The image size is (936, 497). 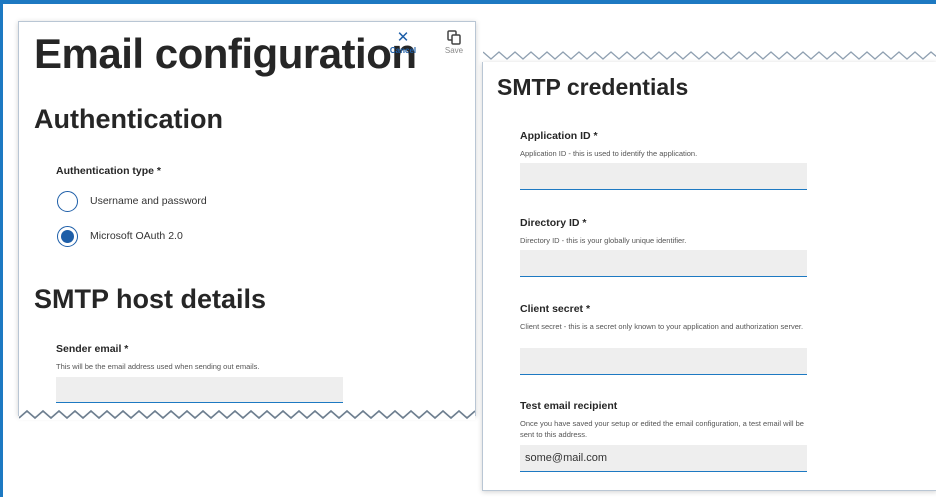 I want to click on authentication-heading: Authentication, so click(x=128, y=119).